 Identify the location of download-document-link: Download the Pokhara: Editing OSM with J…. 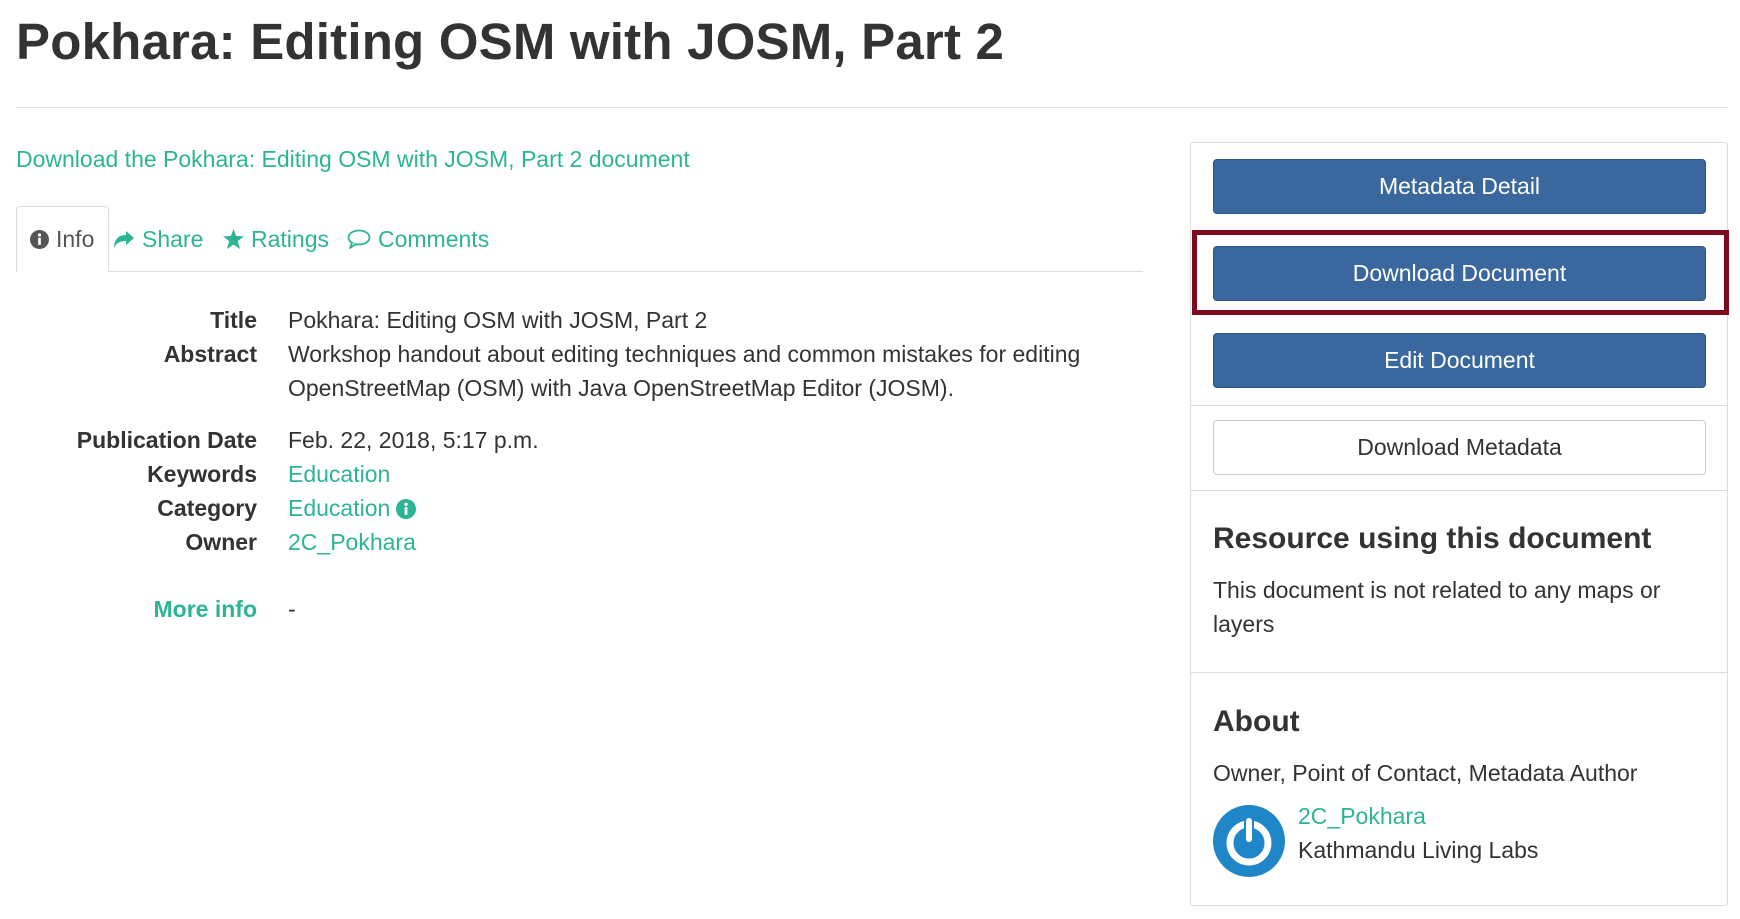
(353, 159).